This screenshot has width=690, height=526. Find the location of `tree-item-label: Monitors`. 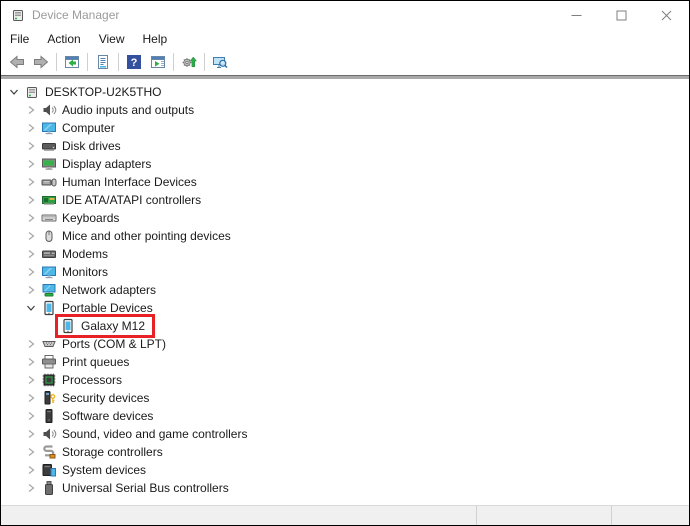

tree-item-label: Monitors is located at coordinates (85, 272).